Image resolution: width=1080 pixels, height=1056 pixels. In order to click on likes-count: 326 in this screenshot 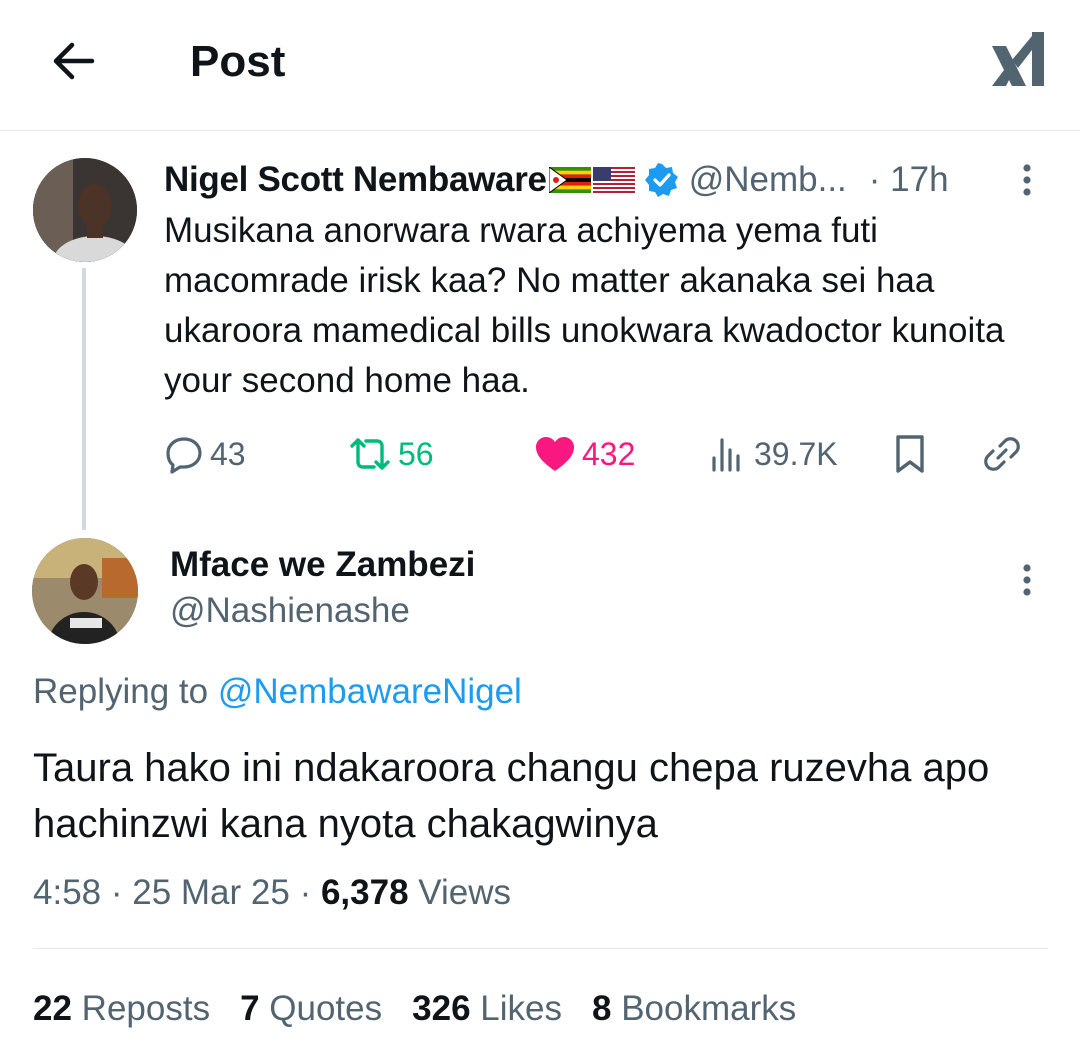, I will do `click(441, 1008)`.